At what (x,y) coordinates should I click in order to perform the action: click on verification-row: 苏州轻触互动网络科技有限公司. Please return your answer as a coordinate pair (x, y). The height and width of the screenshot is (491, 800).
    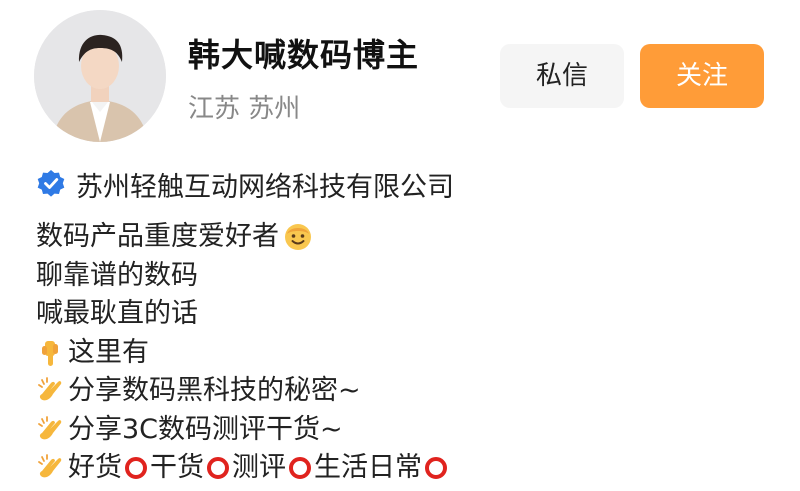
    Looking at the image, I should click on (245, 184).